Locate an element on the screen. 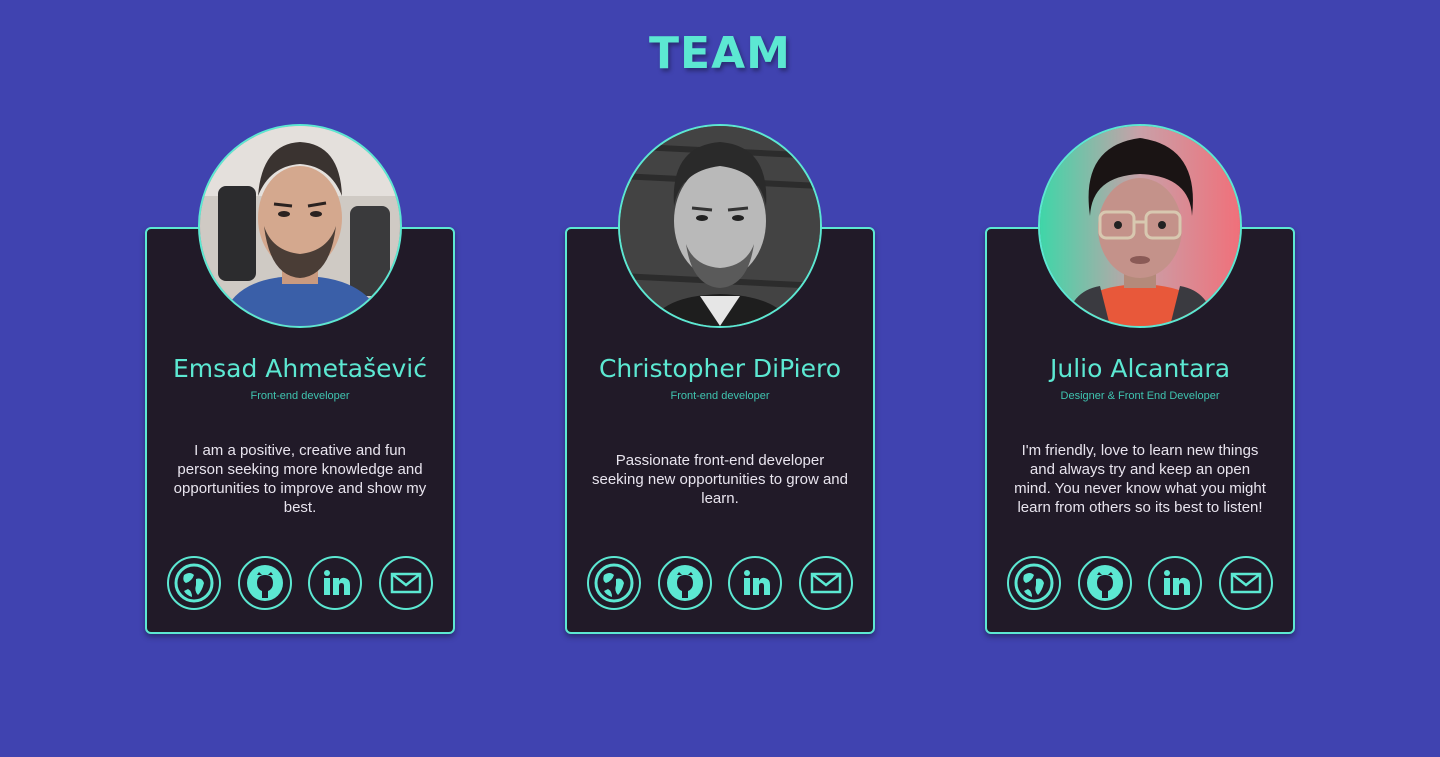 Image resolution: width=1440 pixels, height=757 pixels. member-role: Designer & Front End Developer is located at coordinates (1140, 396).